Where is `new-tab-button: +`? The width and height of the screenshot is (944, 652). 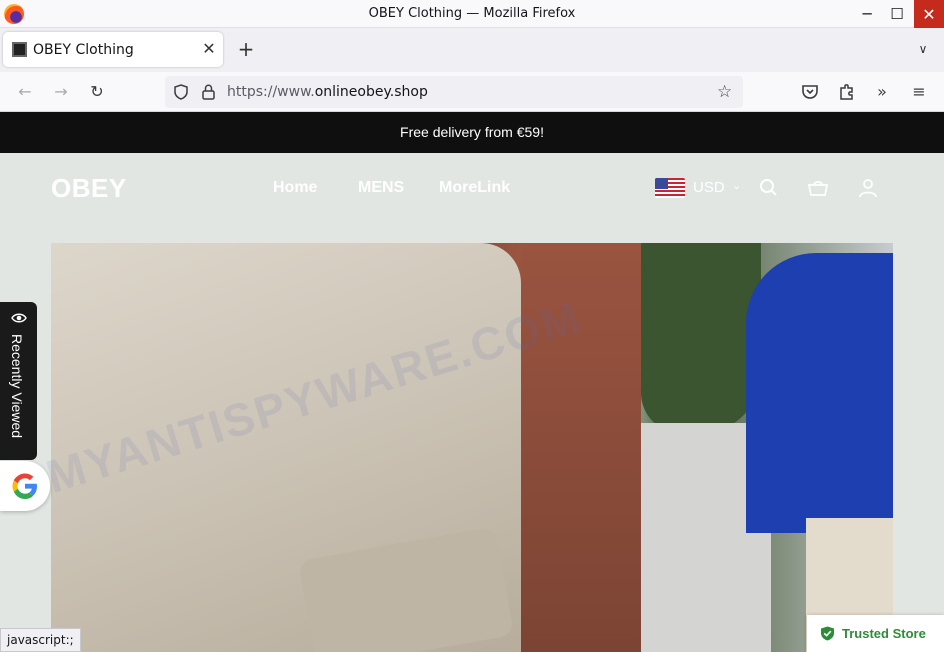
new-tab-button: + is located at coordinates (246, 49).